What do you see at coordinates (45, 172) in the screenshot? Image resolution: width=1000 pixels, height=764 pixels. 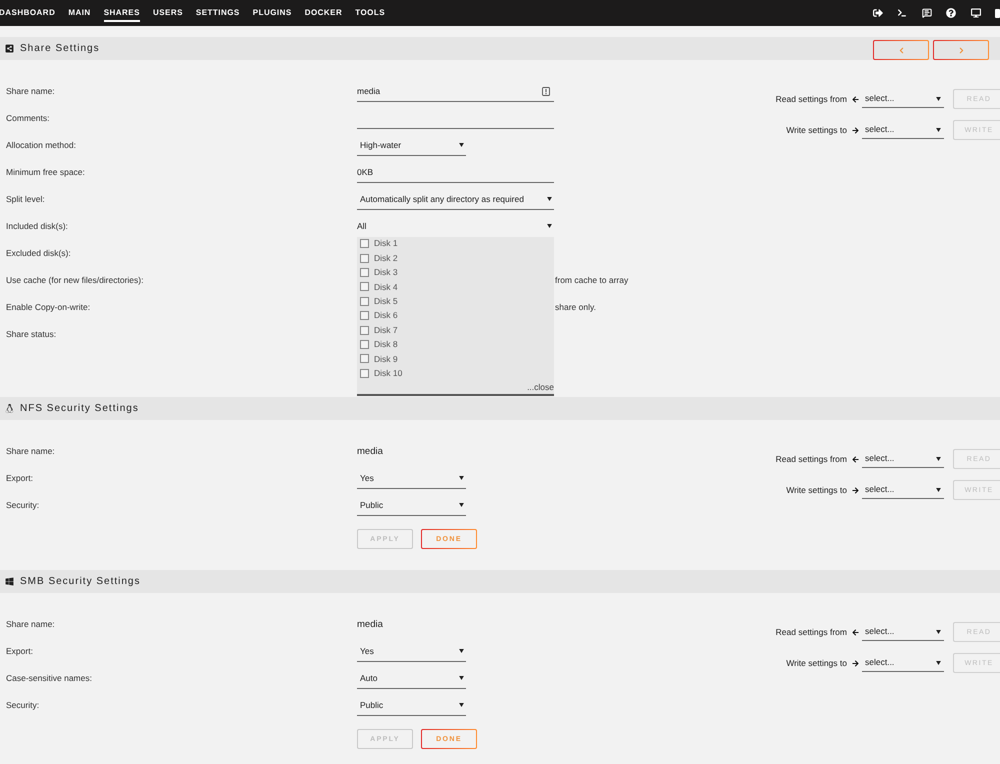 I see `field-label: Minimum free space:` at bounding box center [45, 172].